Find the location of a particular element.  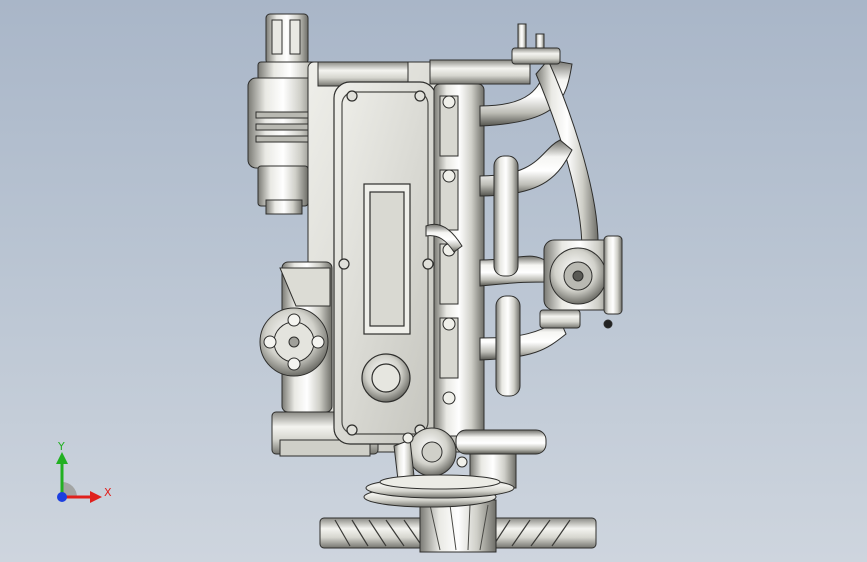

y-axis-label: Y is located at coordinates (61, 446).